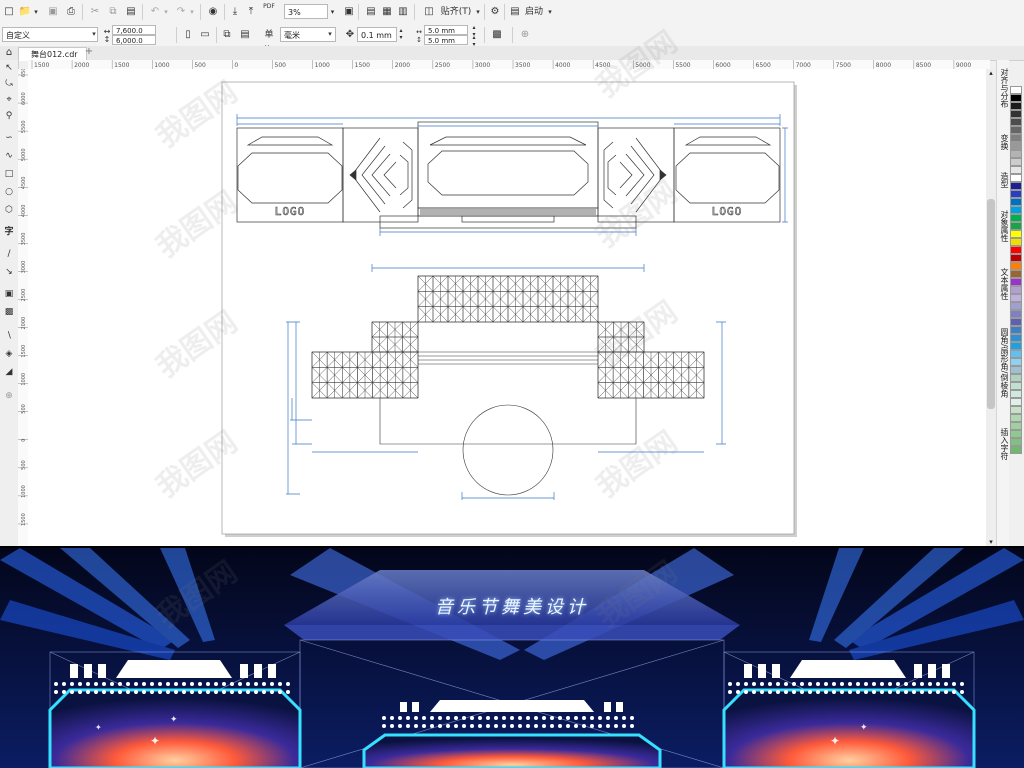 Image resolution: width=1024 pixels, height=768 pixels. I want to click on landscape-icon: ▭, so click(205, 35).